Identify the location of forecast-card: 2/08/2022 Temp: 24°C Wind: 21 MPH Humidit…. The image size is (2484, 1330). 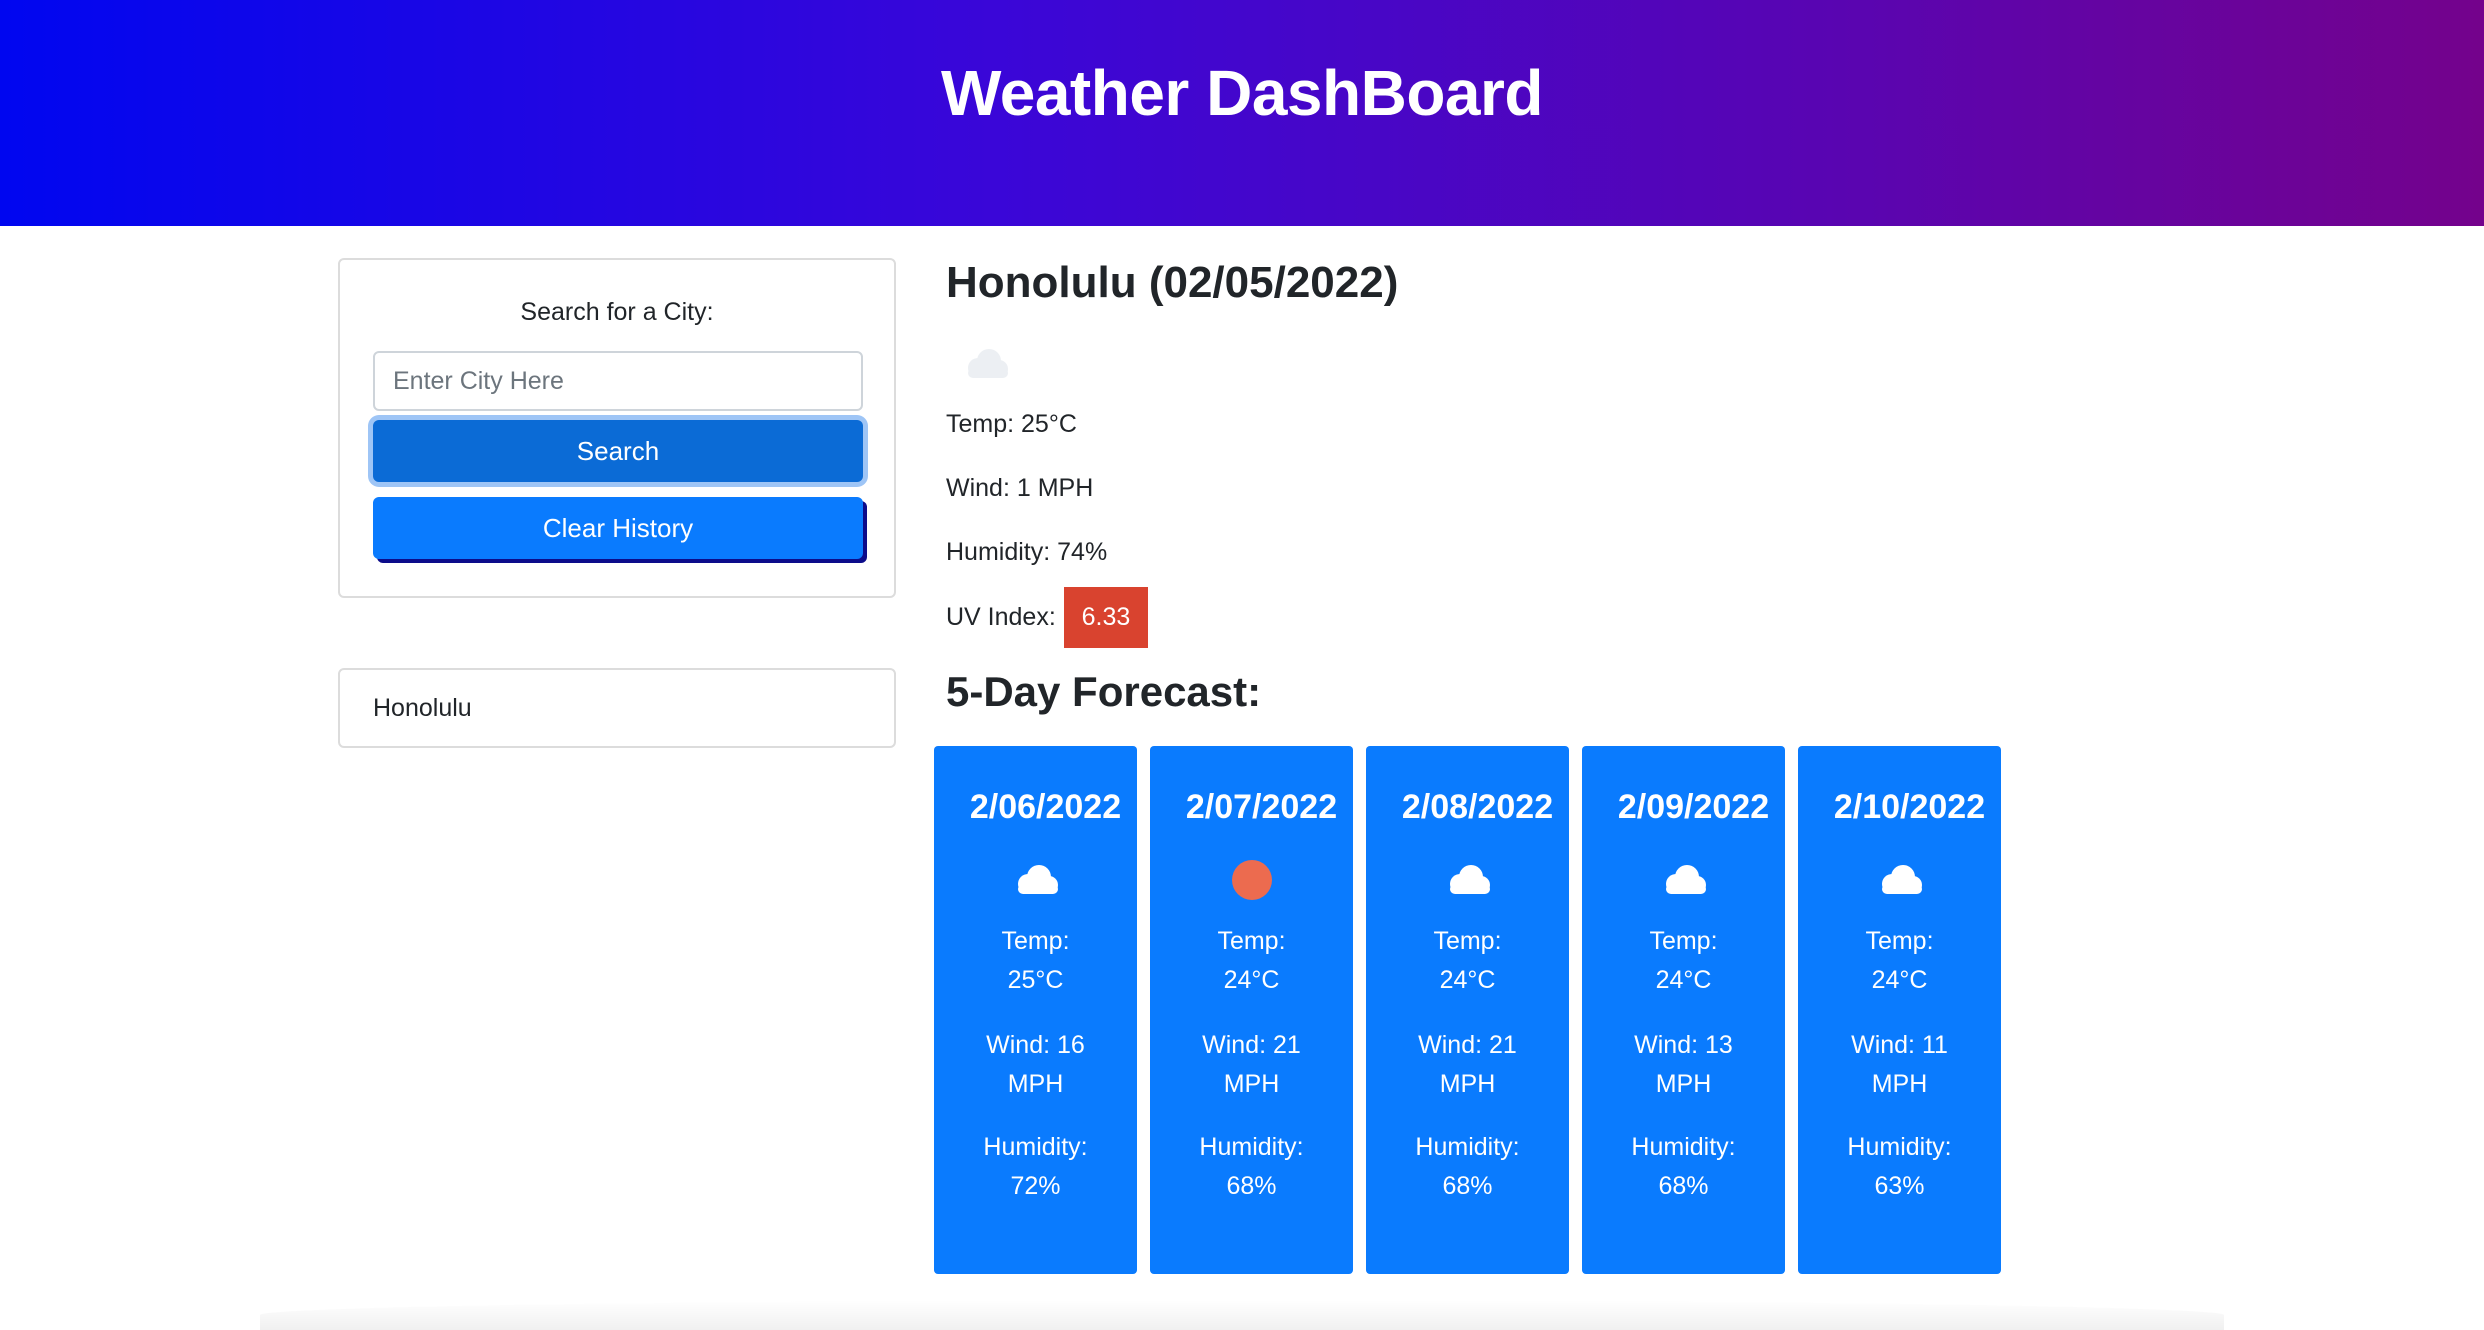
(1467, 1010).